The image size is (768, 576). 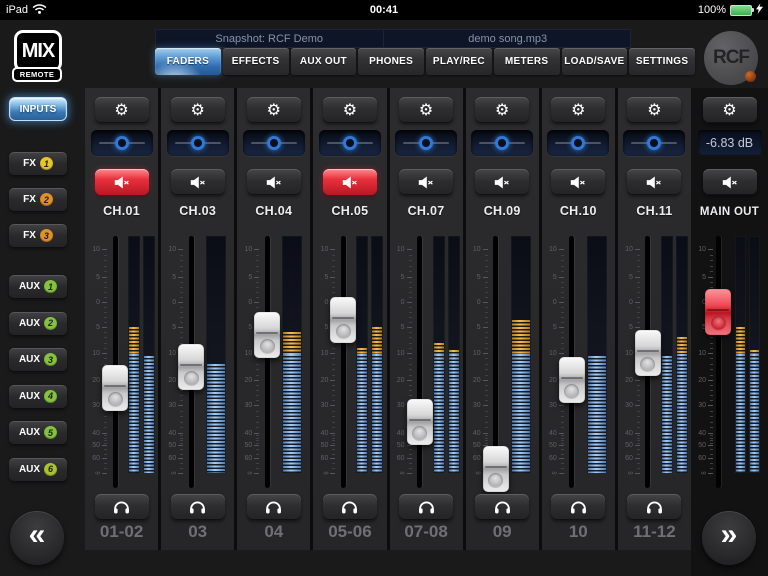 I want to click on aux-button-3: AUX 3, so click(x=38, y=359).